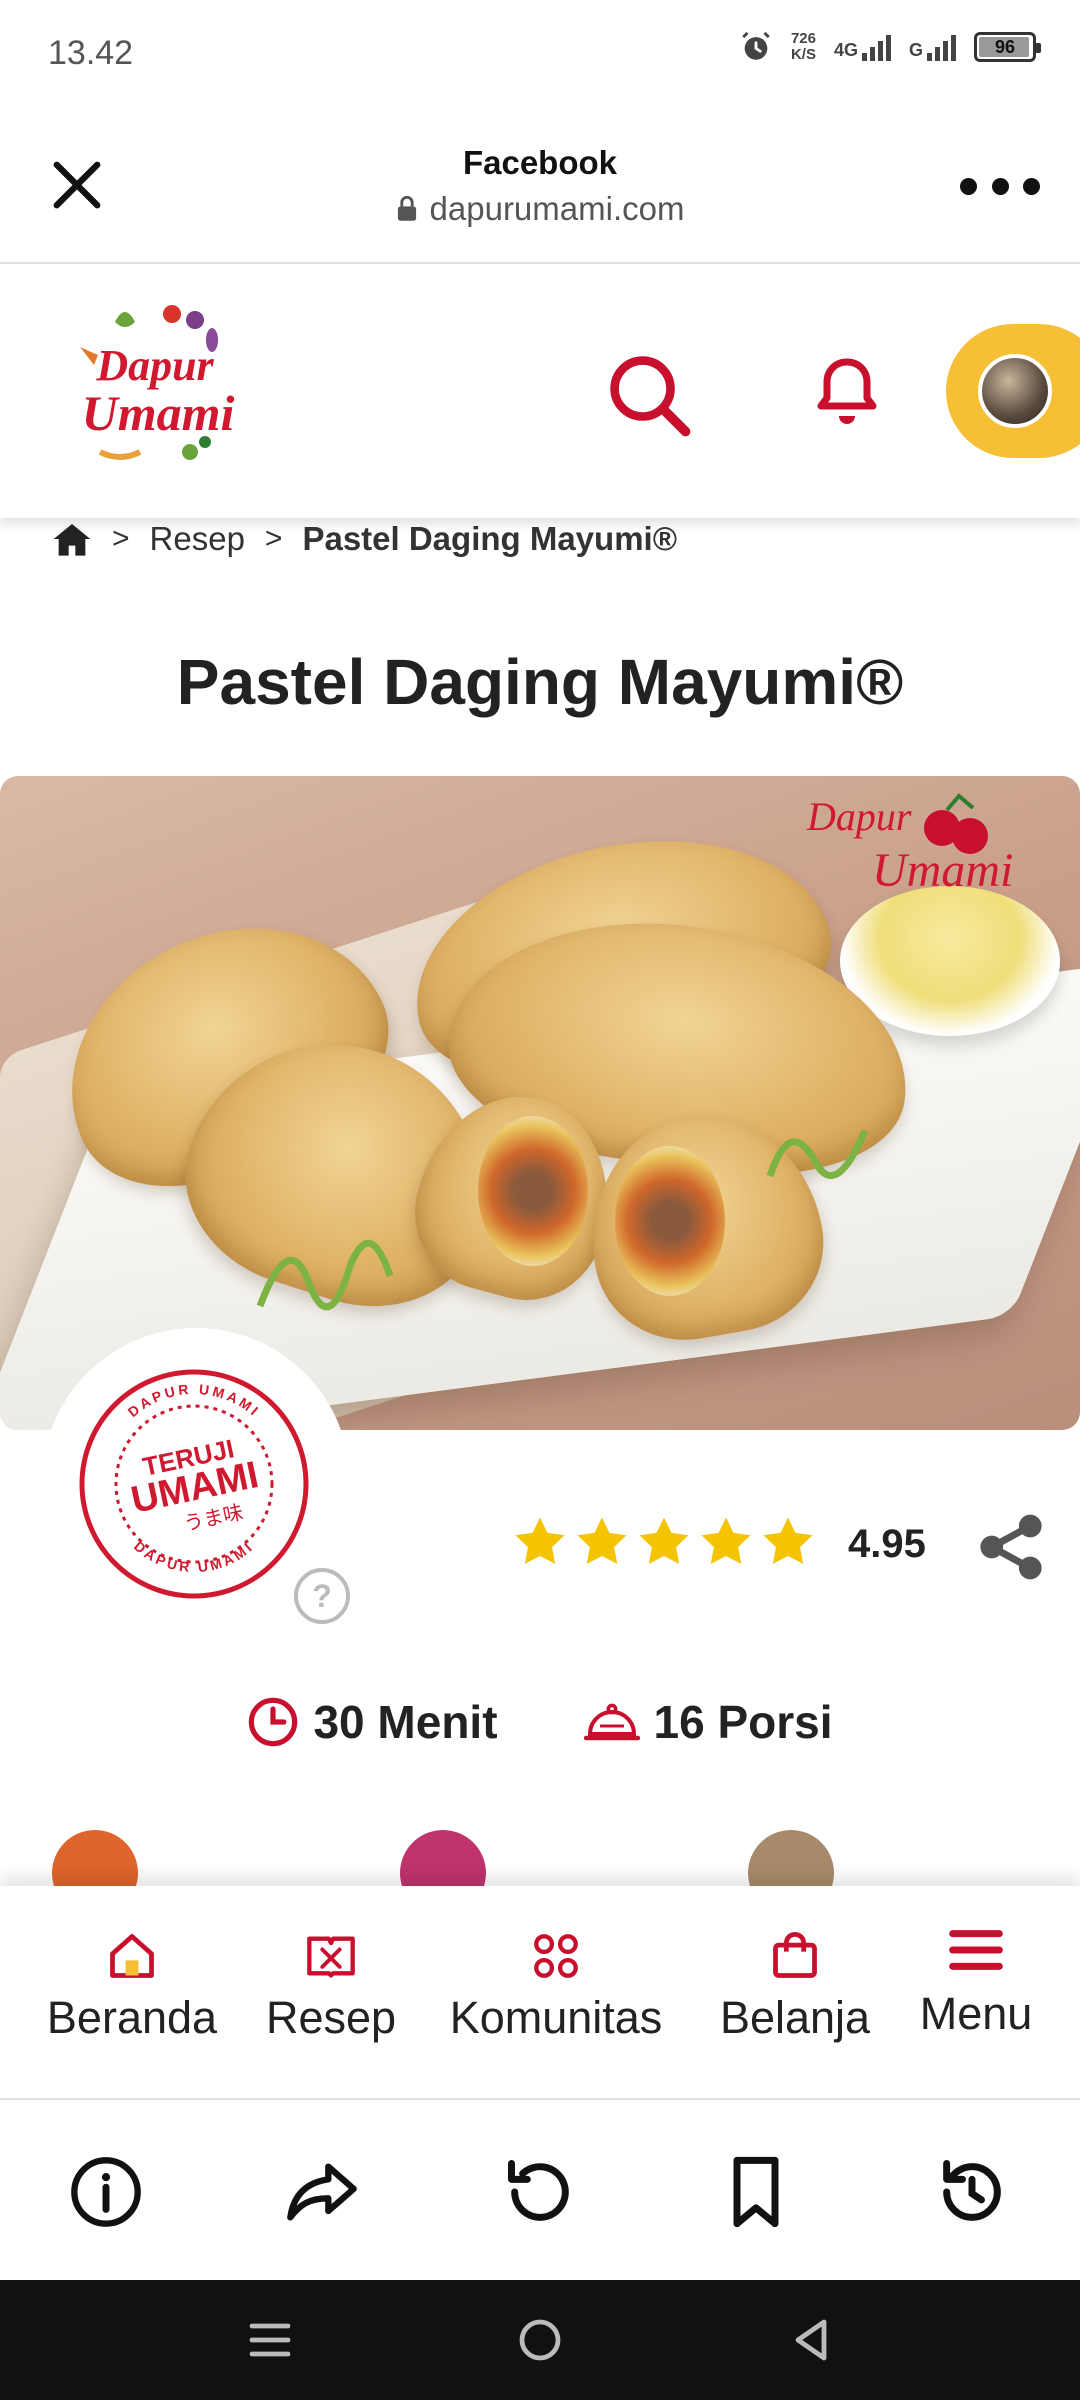 This screenshot has width=1080, height=2400. What do you see at coordinates (158, 413) in the screenshot?
I see `logo-text-line2: Umami` at bounding box center [158, 413].